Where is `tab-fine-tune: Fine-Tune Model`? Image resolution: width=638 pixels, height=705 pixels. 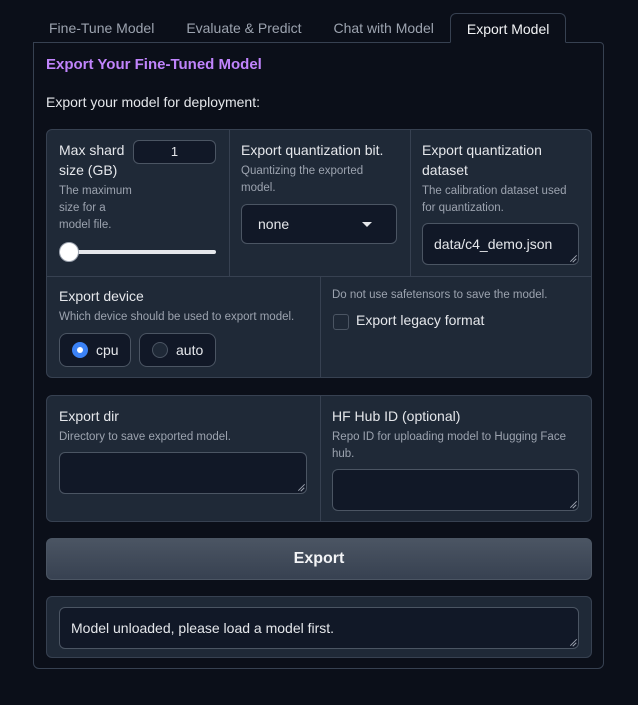
tab-fine-tune: Fine-Tune Model is located at coordinates (101, 28).